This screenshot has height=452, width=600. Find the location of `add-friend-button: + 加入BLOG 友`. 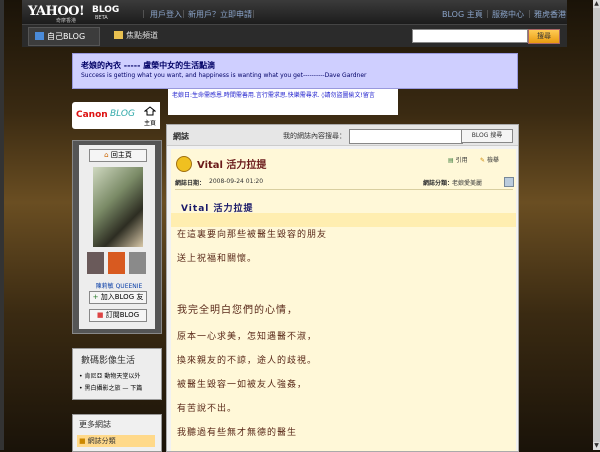

add-friend-button: + 加入BLOG 友 is located at coordinates (118, 297).